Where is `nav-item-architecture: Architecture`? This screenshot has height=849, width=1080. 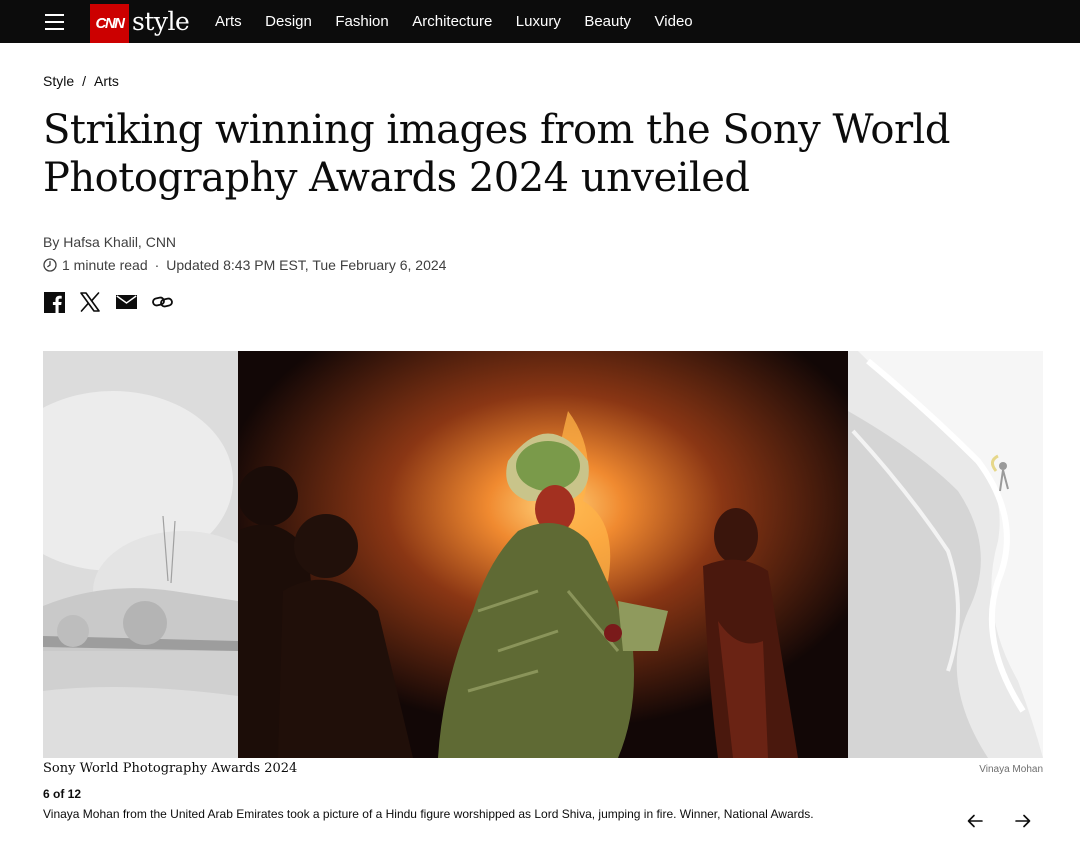
nav-item-architecture: Architecture is located at coordinates (452, 21).